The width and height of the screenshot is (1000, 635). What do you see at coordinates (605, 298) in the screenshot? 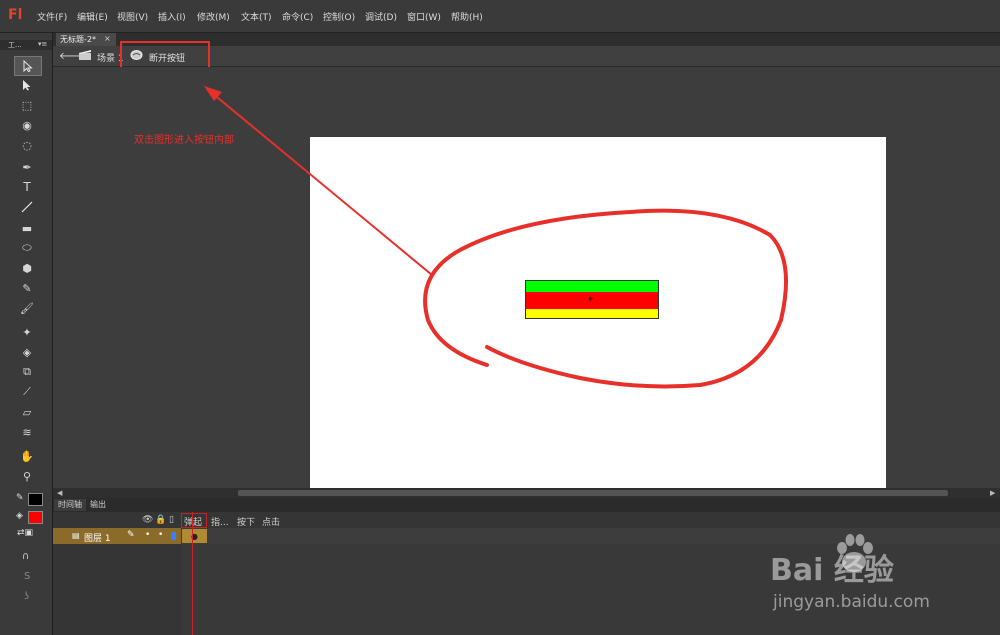
I see `annotation-circle` at bounding box center [605, 298].